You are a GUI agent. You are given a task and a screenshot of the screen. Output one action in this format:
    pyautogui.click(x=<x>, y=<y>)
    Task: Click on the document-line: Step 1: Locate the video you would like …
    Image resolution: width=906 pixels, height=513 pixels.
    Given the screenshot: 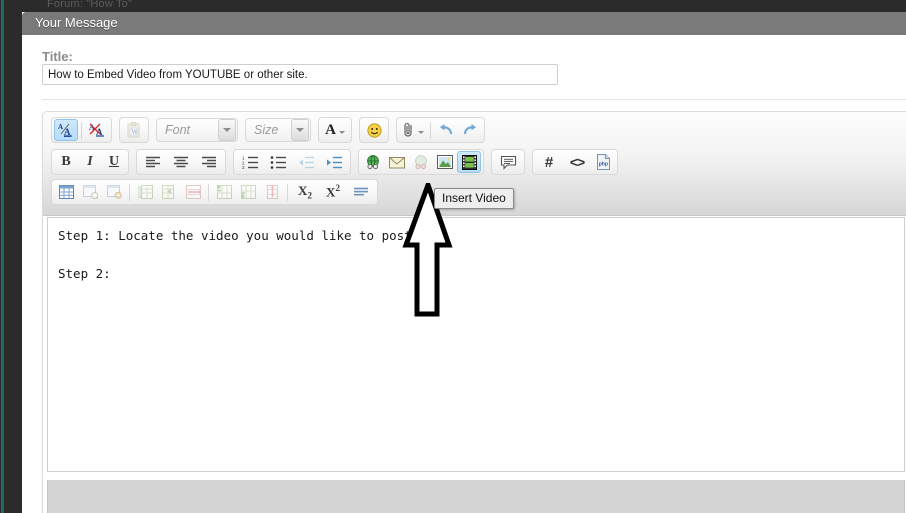 What is the action you would take?
    pyautogui.click(x=239, y=235)
    